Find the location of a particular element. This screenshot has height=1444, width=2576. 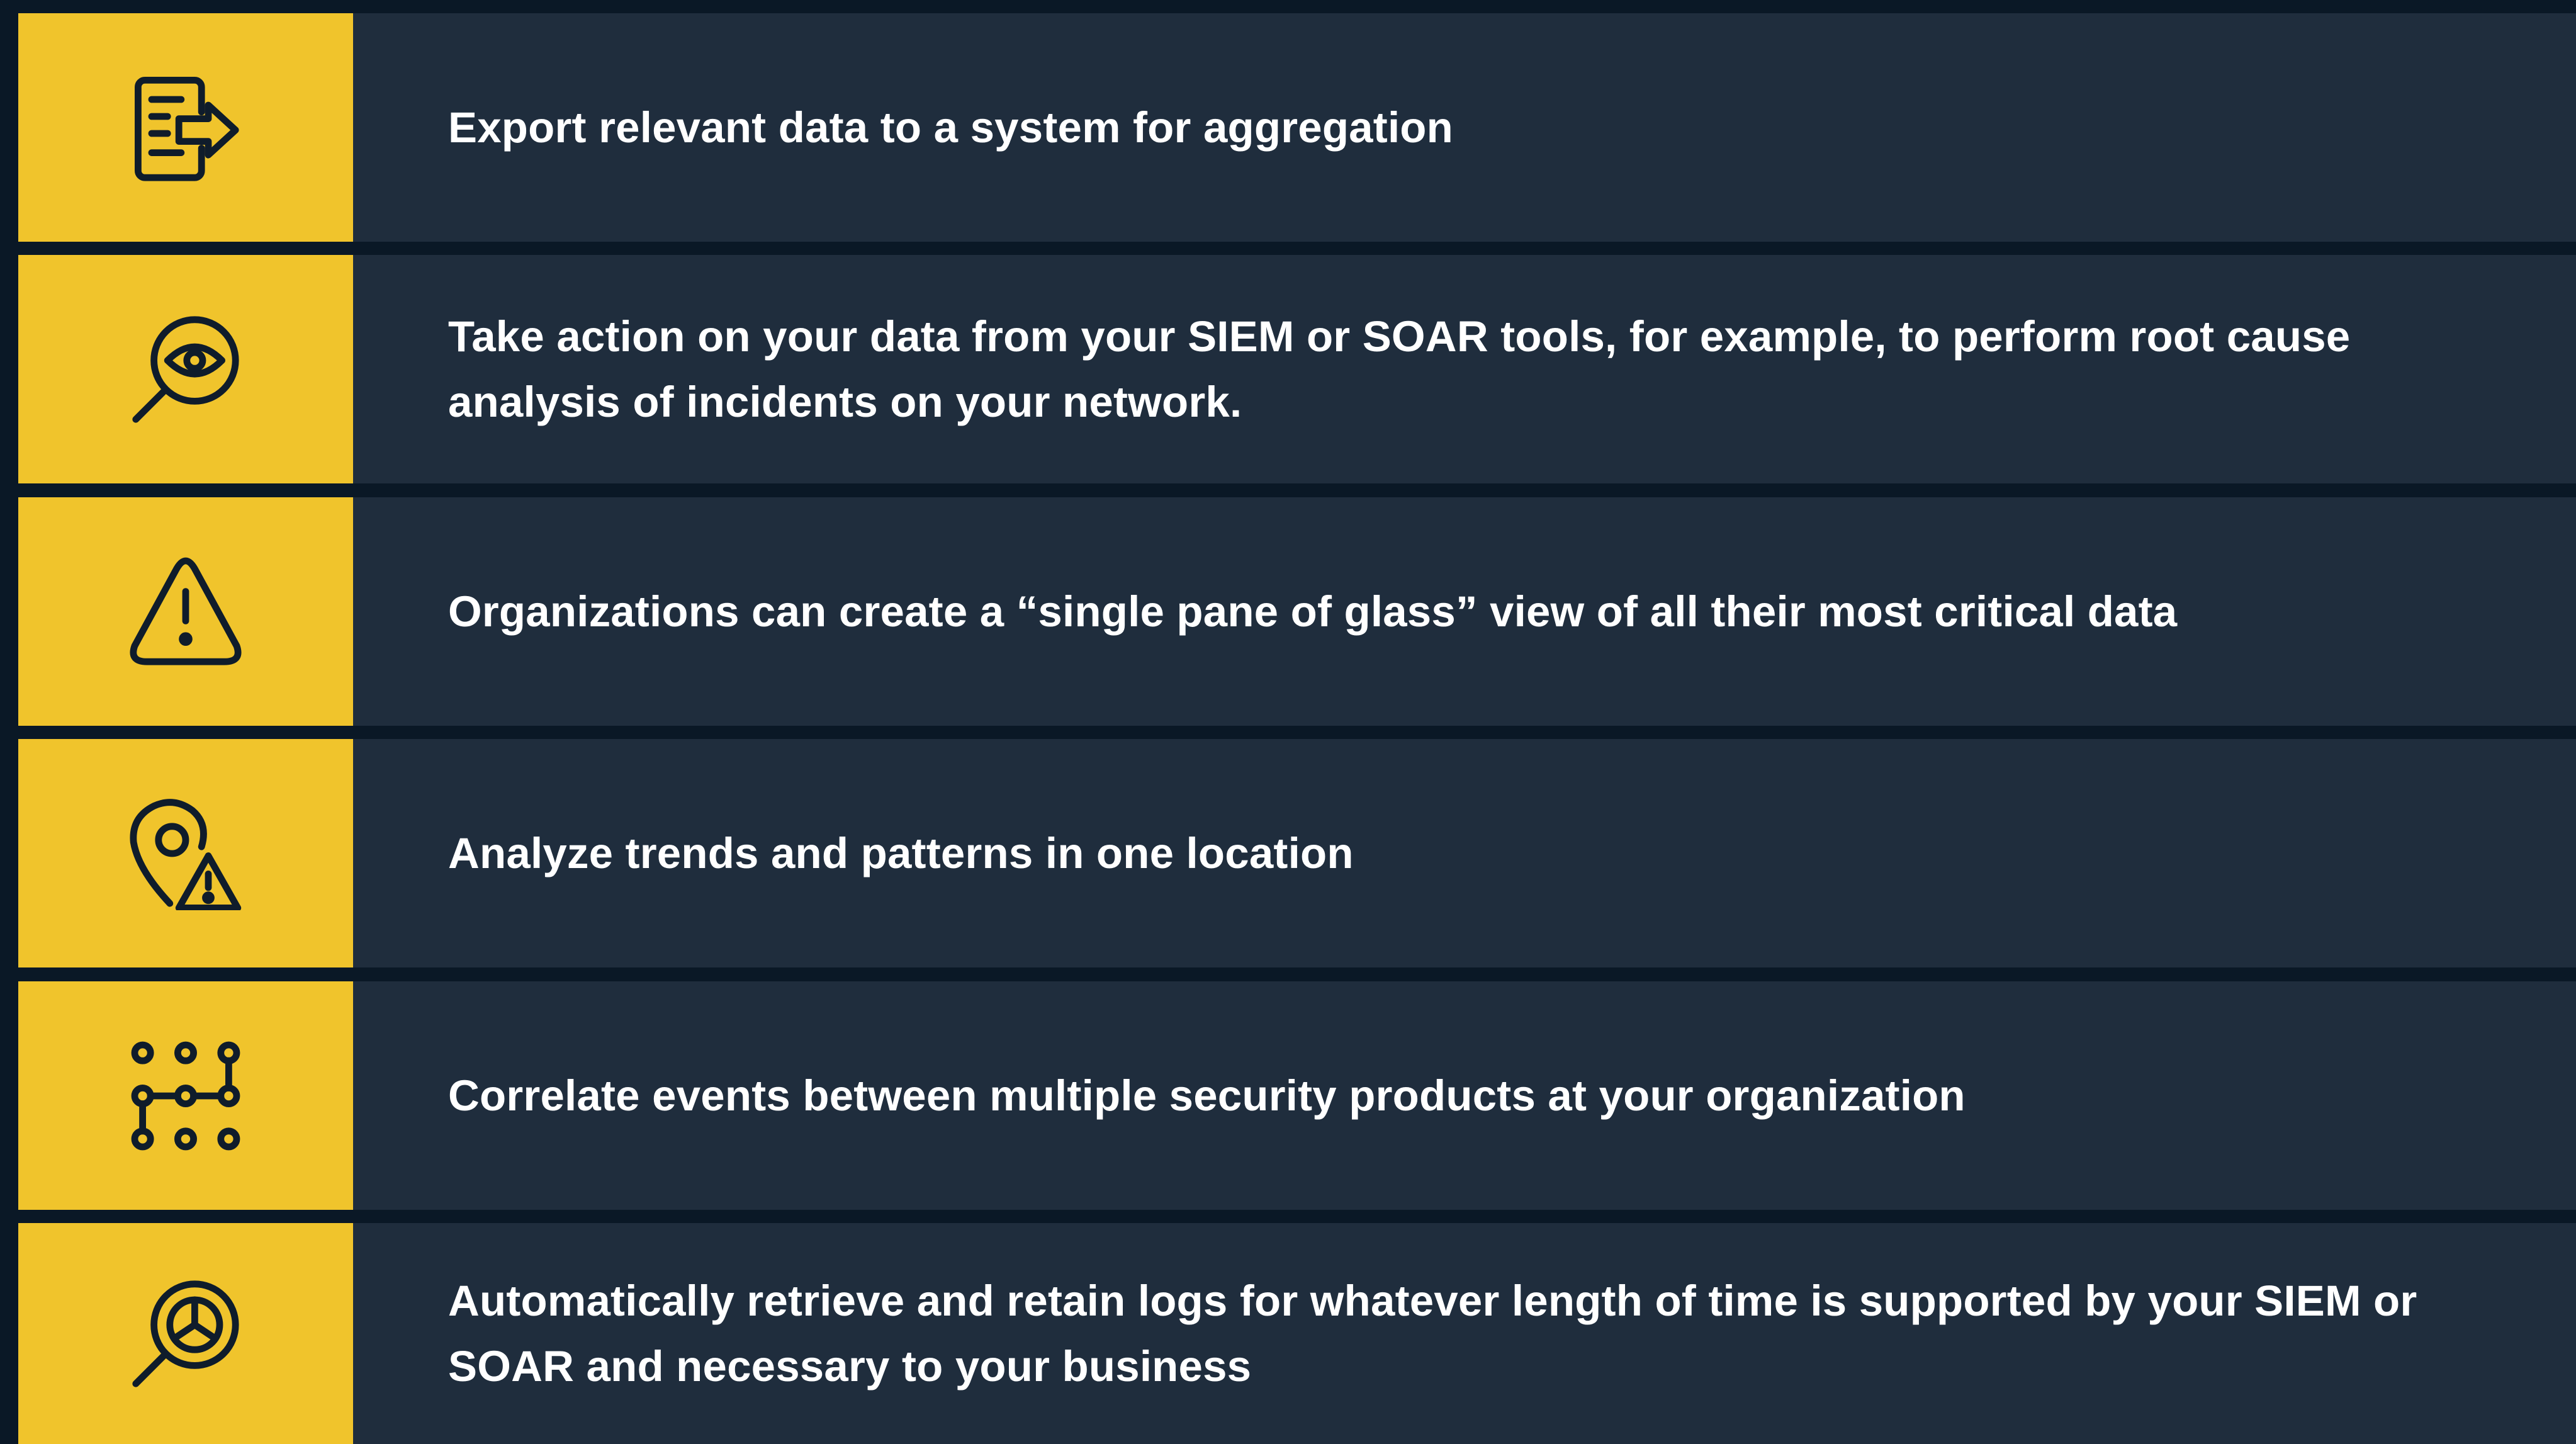

magnifier-eye-icon is located at coordinates (185, 369).